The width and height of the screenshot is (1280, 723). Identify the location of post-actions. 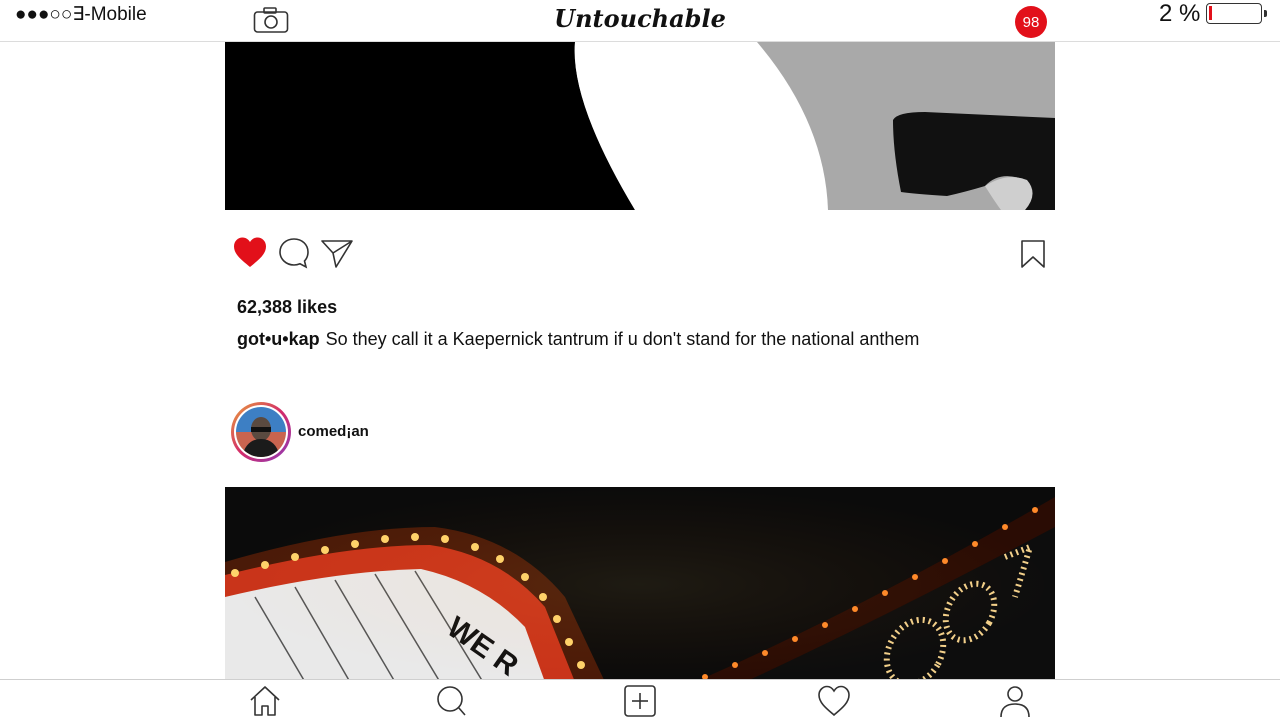
(640, 256).